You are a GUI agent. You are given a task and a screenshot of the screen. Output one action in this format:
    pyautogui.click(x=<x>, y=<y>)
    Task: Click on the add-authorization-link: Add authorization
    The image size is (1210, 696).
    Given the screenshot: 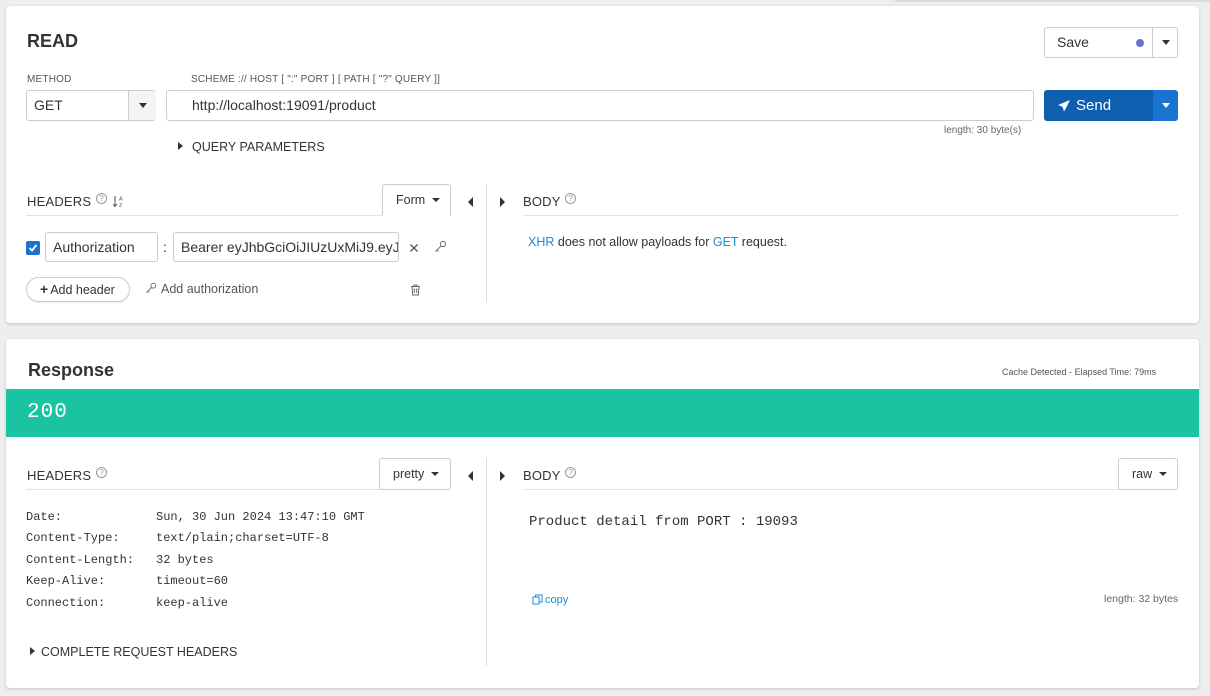 What is the action you would take?
    pyautogui.click(x=201, y=289)
    